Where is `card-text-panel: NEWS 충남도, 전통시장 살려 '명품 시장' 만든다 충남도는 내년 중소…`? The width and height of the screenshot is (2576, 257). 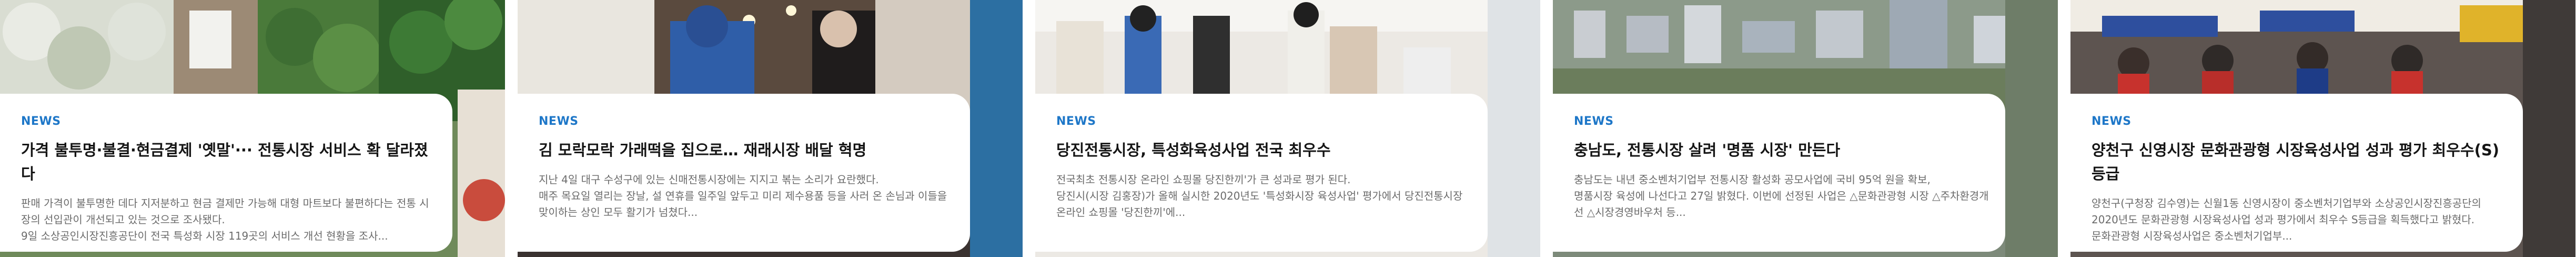 card-text-panel: NEWS 충남도, 전통시장 살려 '명품 시장' 만든다 충남도는 내년 중소… is located at coordinates (1779, 173).